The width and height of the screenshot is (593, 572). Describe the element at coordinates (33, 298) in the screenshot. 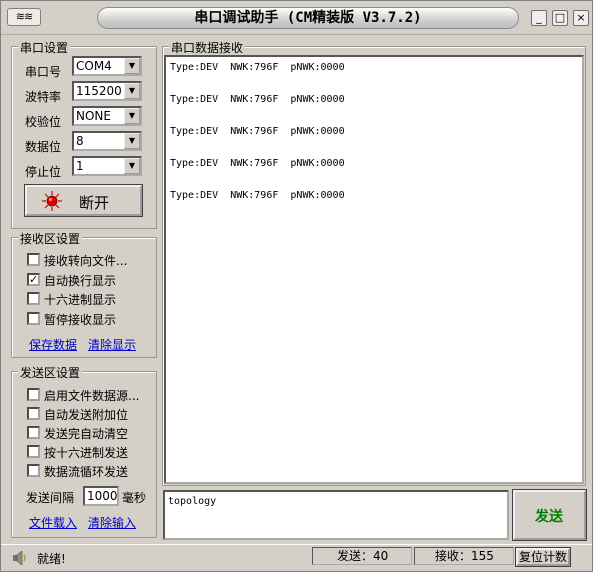

I see `hex-display-checkbox` at that location.